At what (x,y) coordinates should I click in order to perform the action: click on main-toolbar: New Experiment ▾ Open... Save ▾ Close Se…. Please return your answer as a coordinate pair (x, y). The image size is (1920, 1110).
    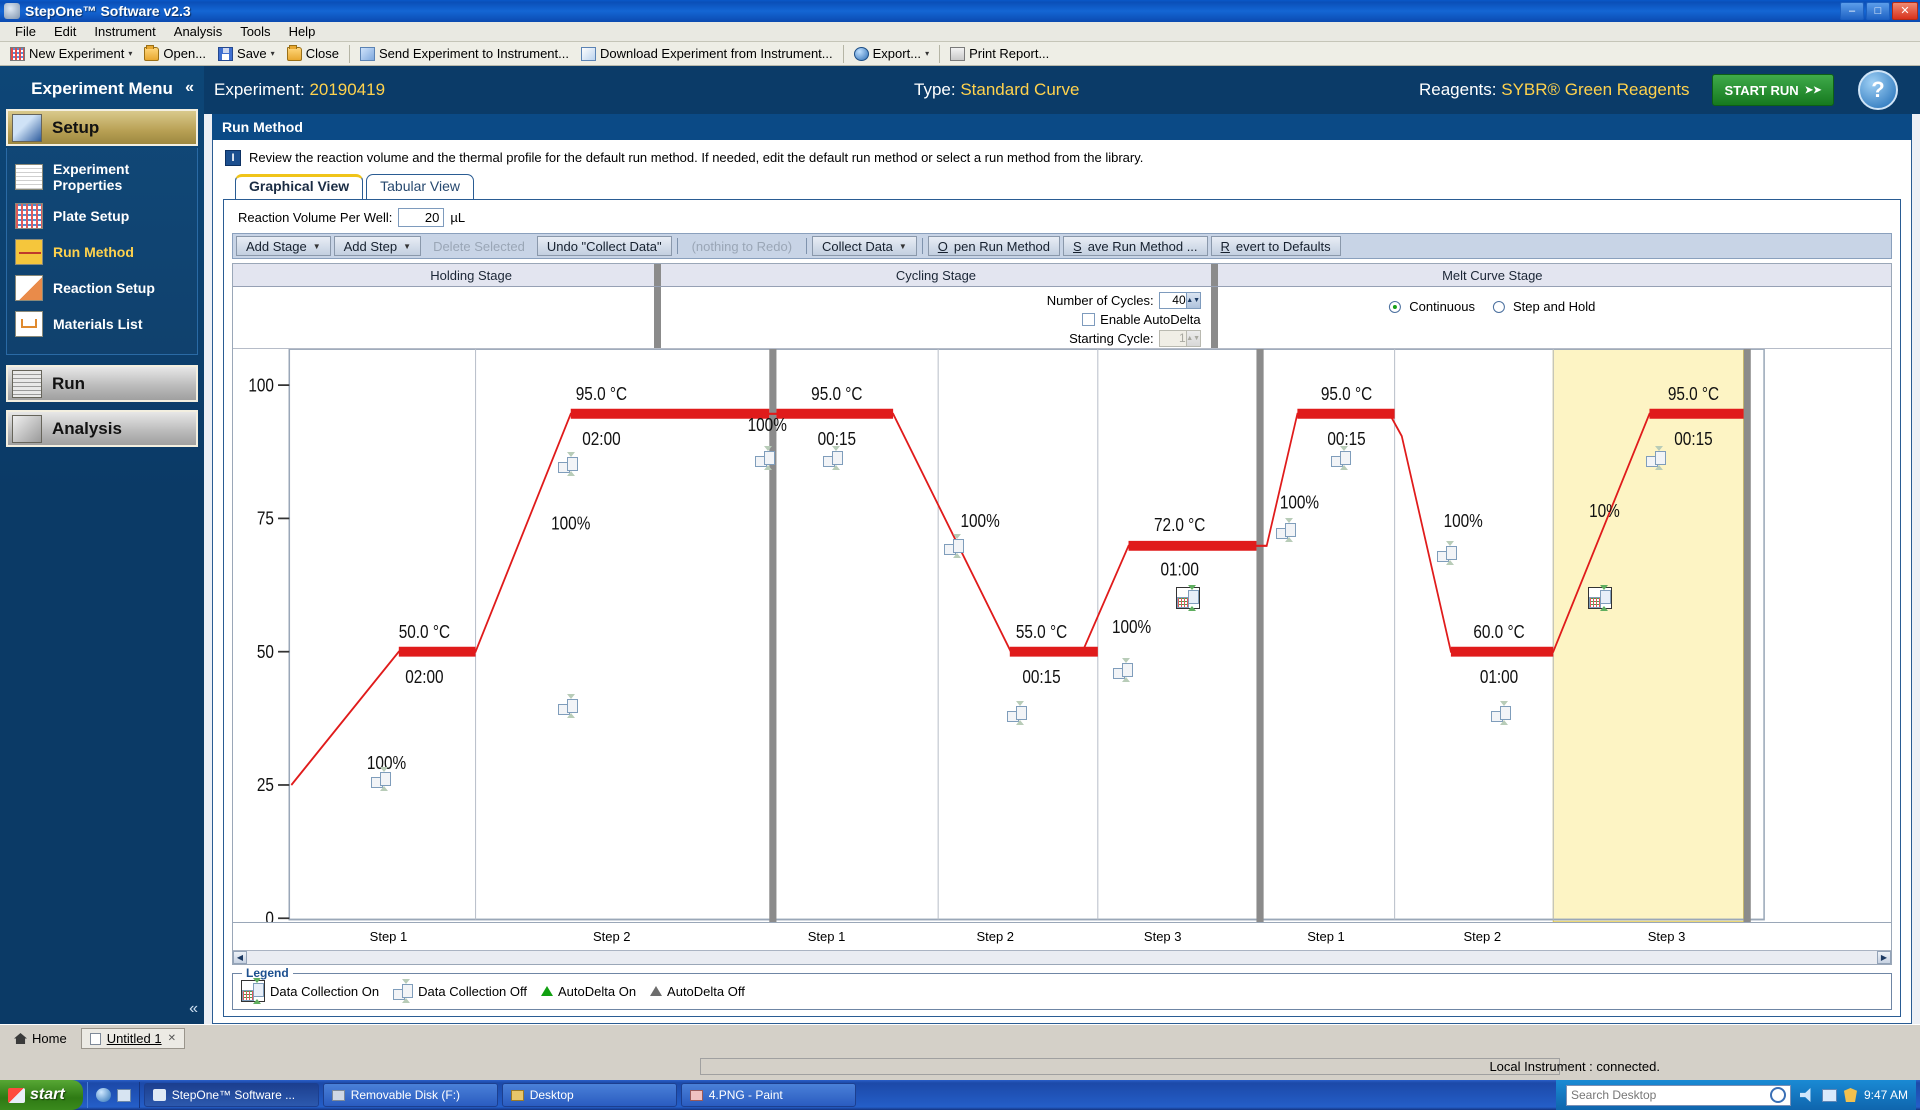
    Looking at the image, I should click on (960, 54).